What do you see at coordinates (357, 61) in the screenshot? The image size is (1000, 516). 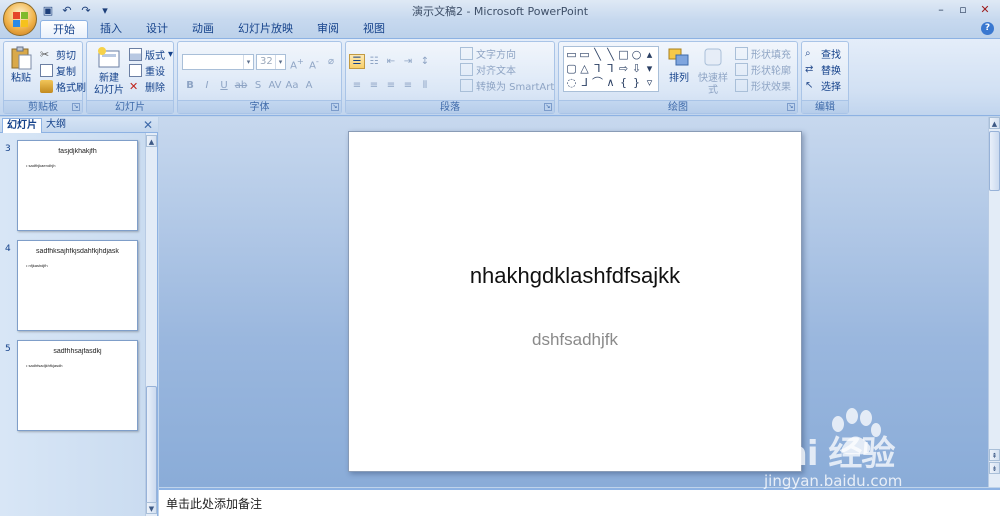 I see `bullets-icon: ☰` at bounding box center [357, 61].